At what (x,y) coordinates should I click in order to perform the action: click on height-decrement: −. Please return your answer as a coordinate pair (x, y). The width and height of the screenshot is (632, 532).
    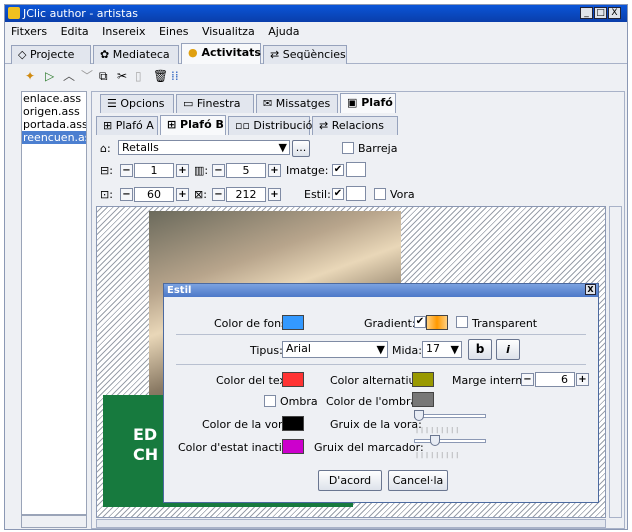
    Looking at the image, I should click on (218, 194).